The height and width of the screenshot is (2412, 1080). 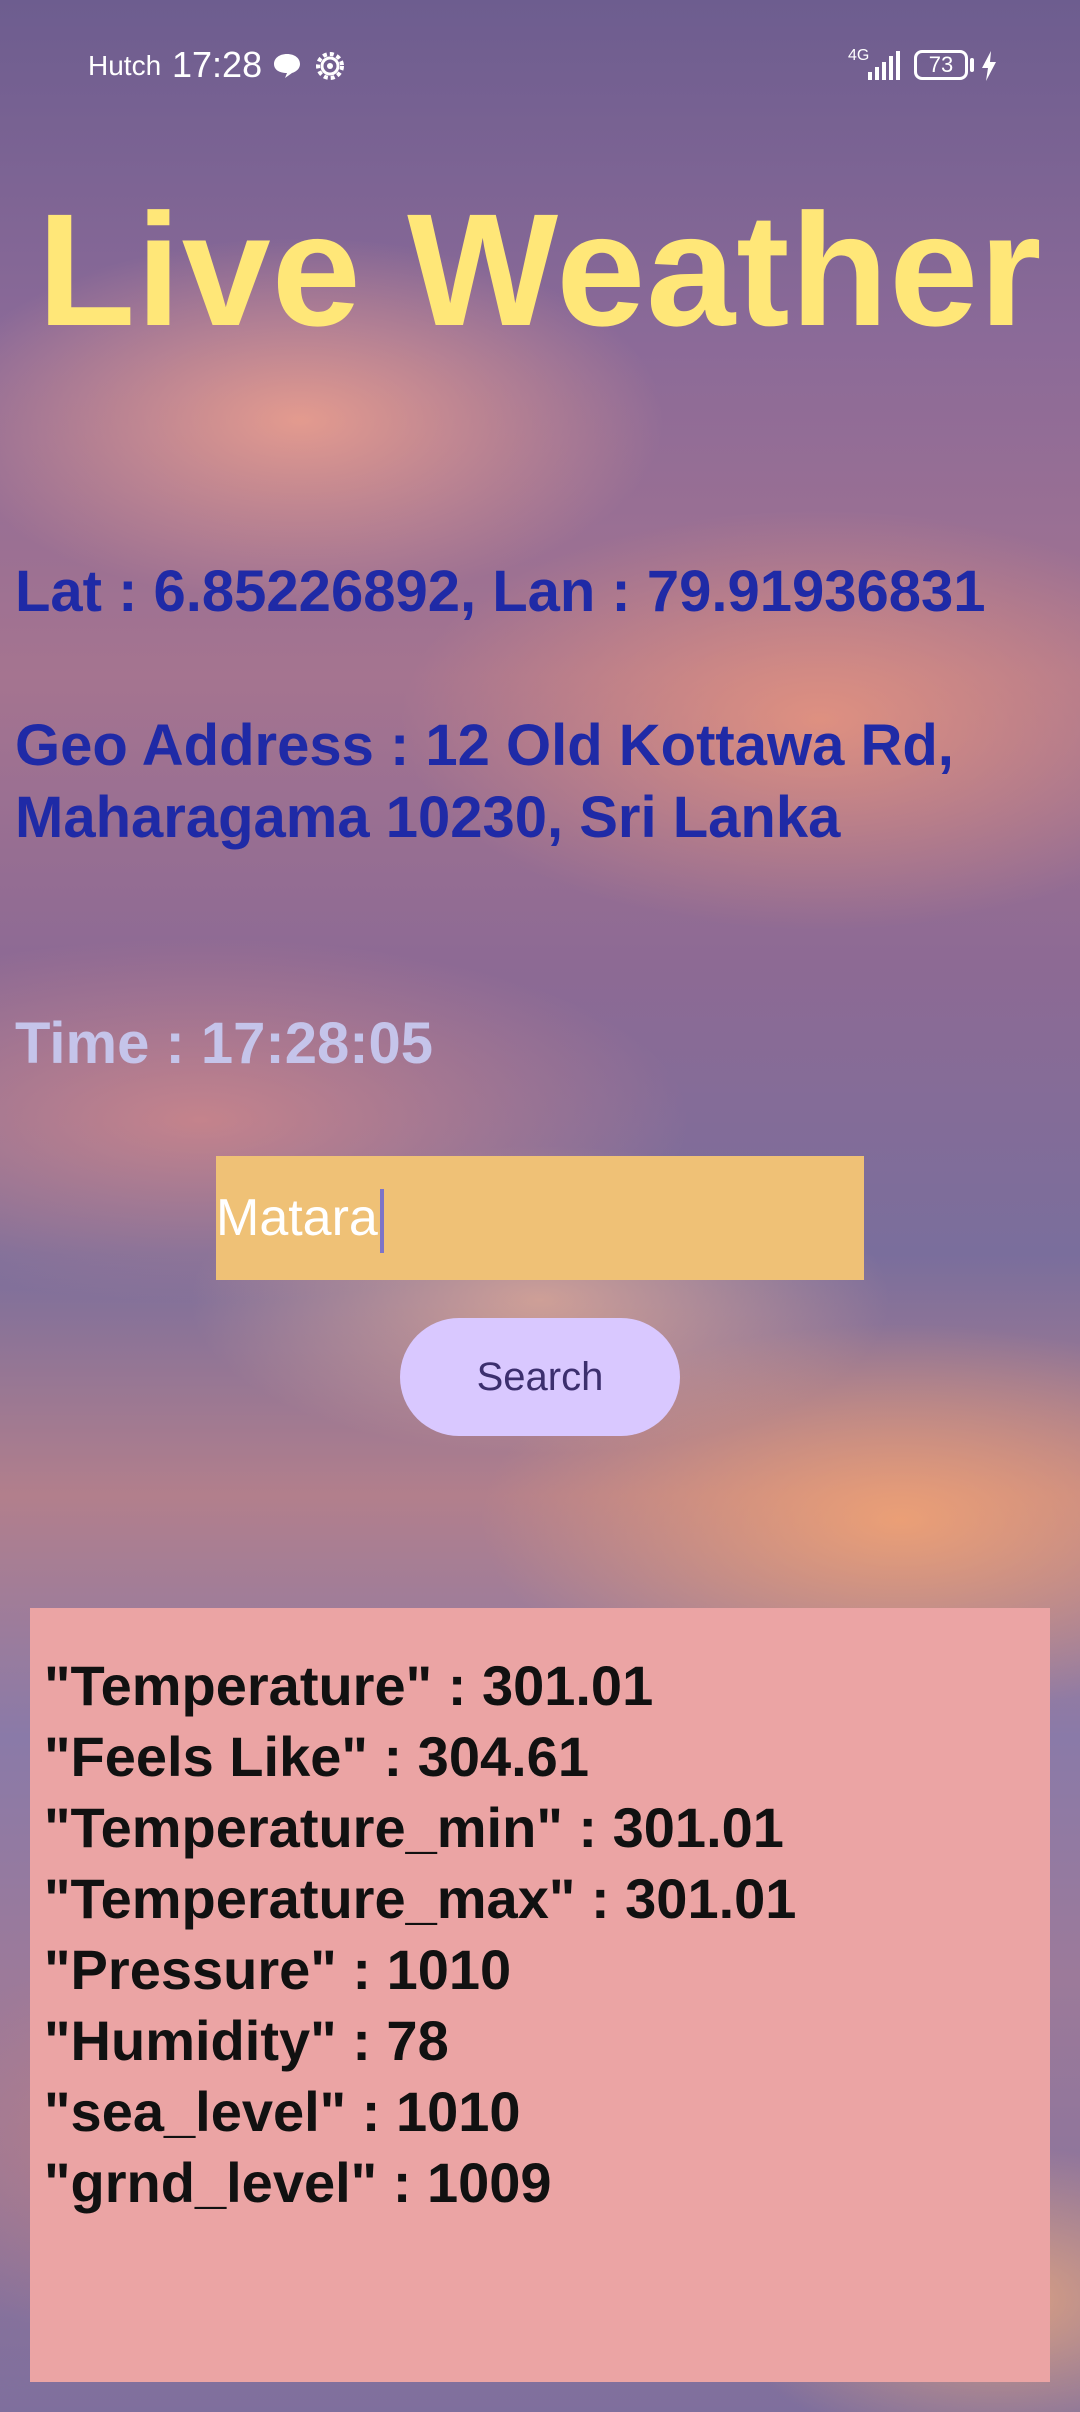 I want to click on bolt-icon, so click(x=989, y=66).